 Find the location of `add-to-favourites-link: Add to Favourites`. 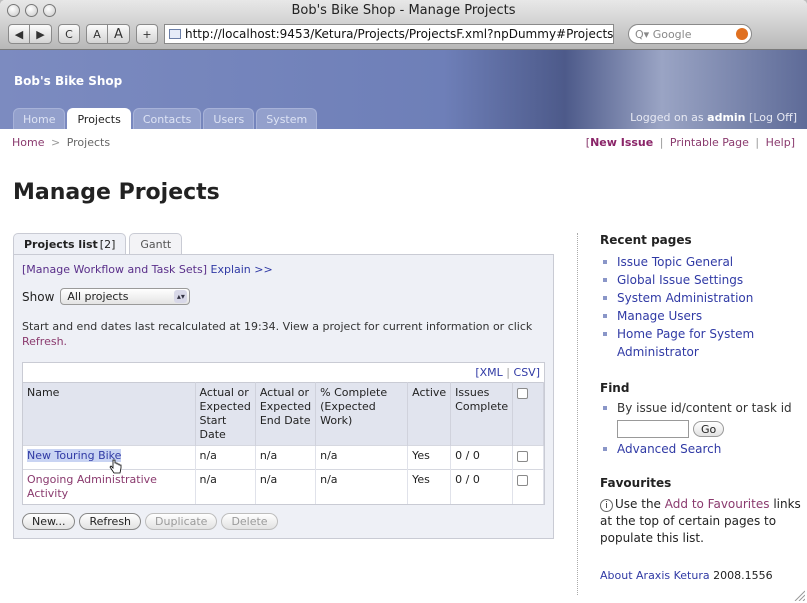

add-to-favourites-link: Add to Favourites is located at coordinates (717, 504).